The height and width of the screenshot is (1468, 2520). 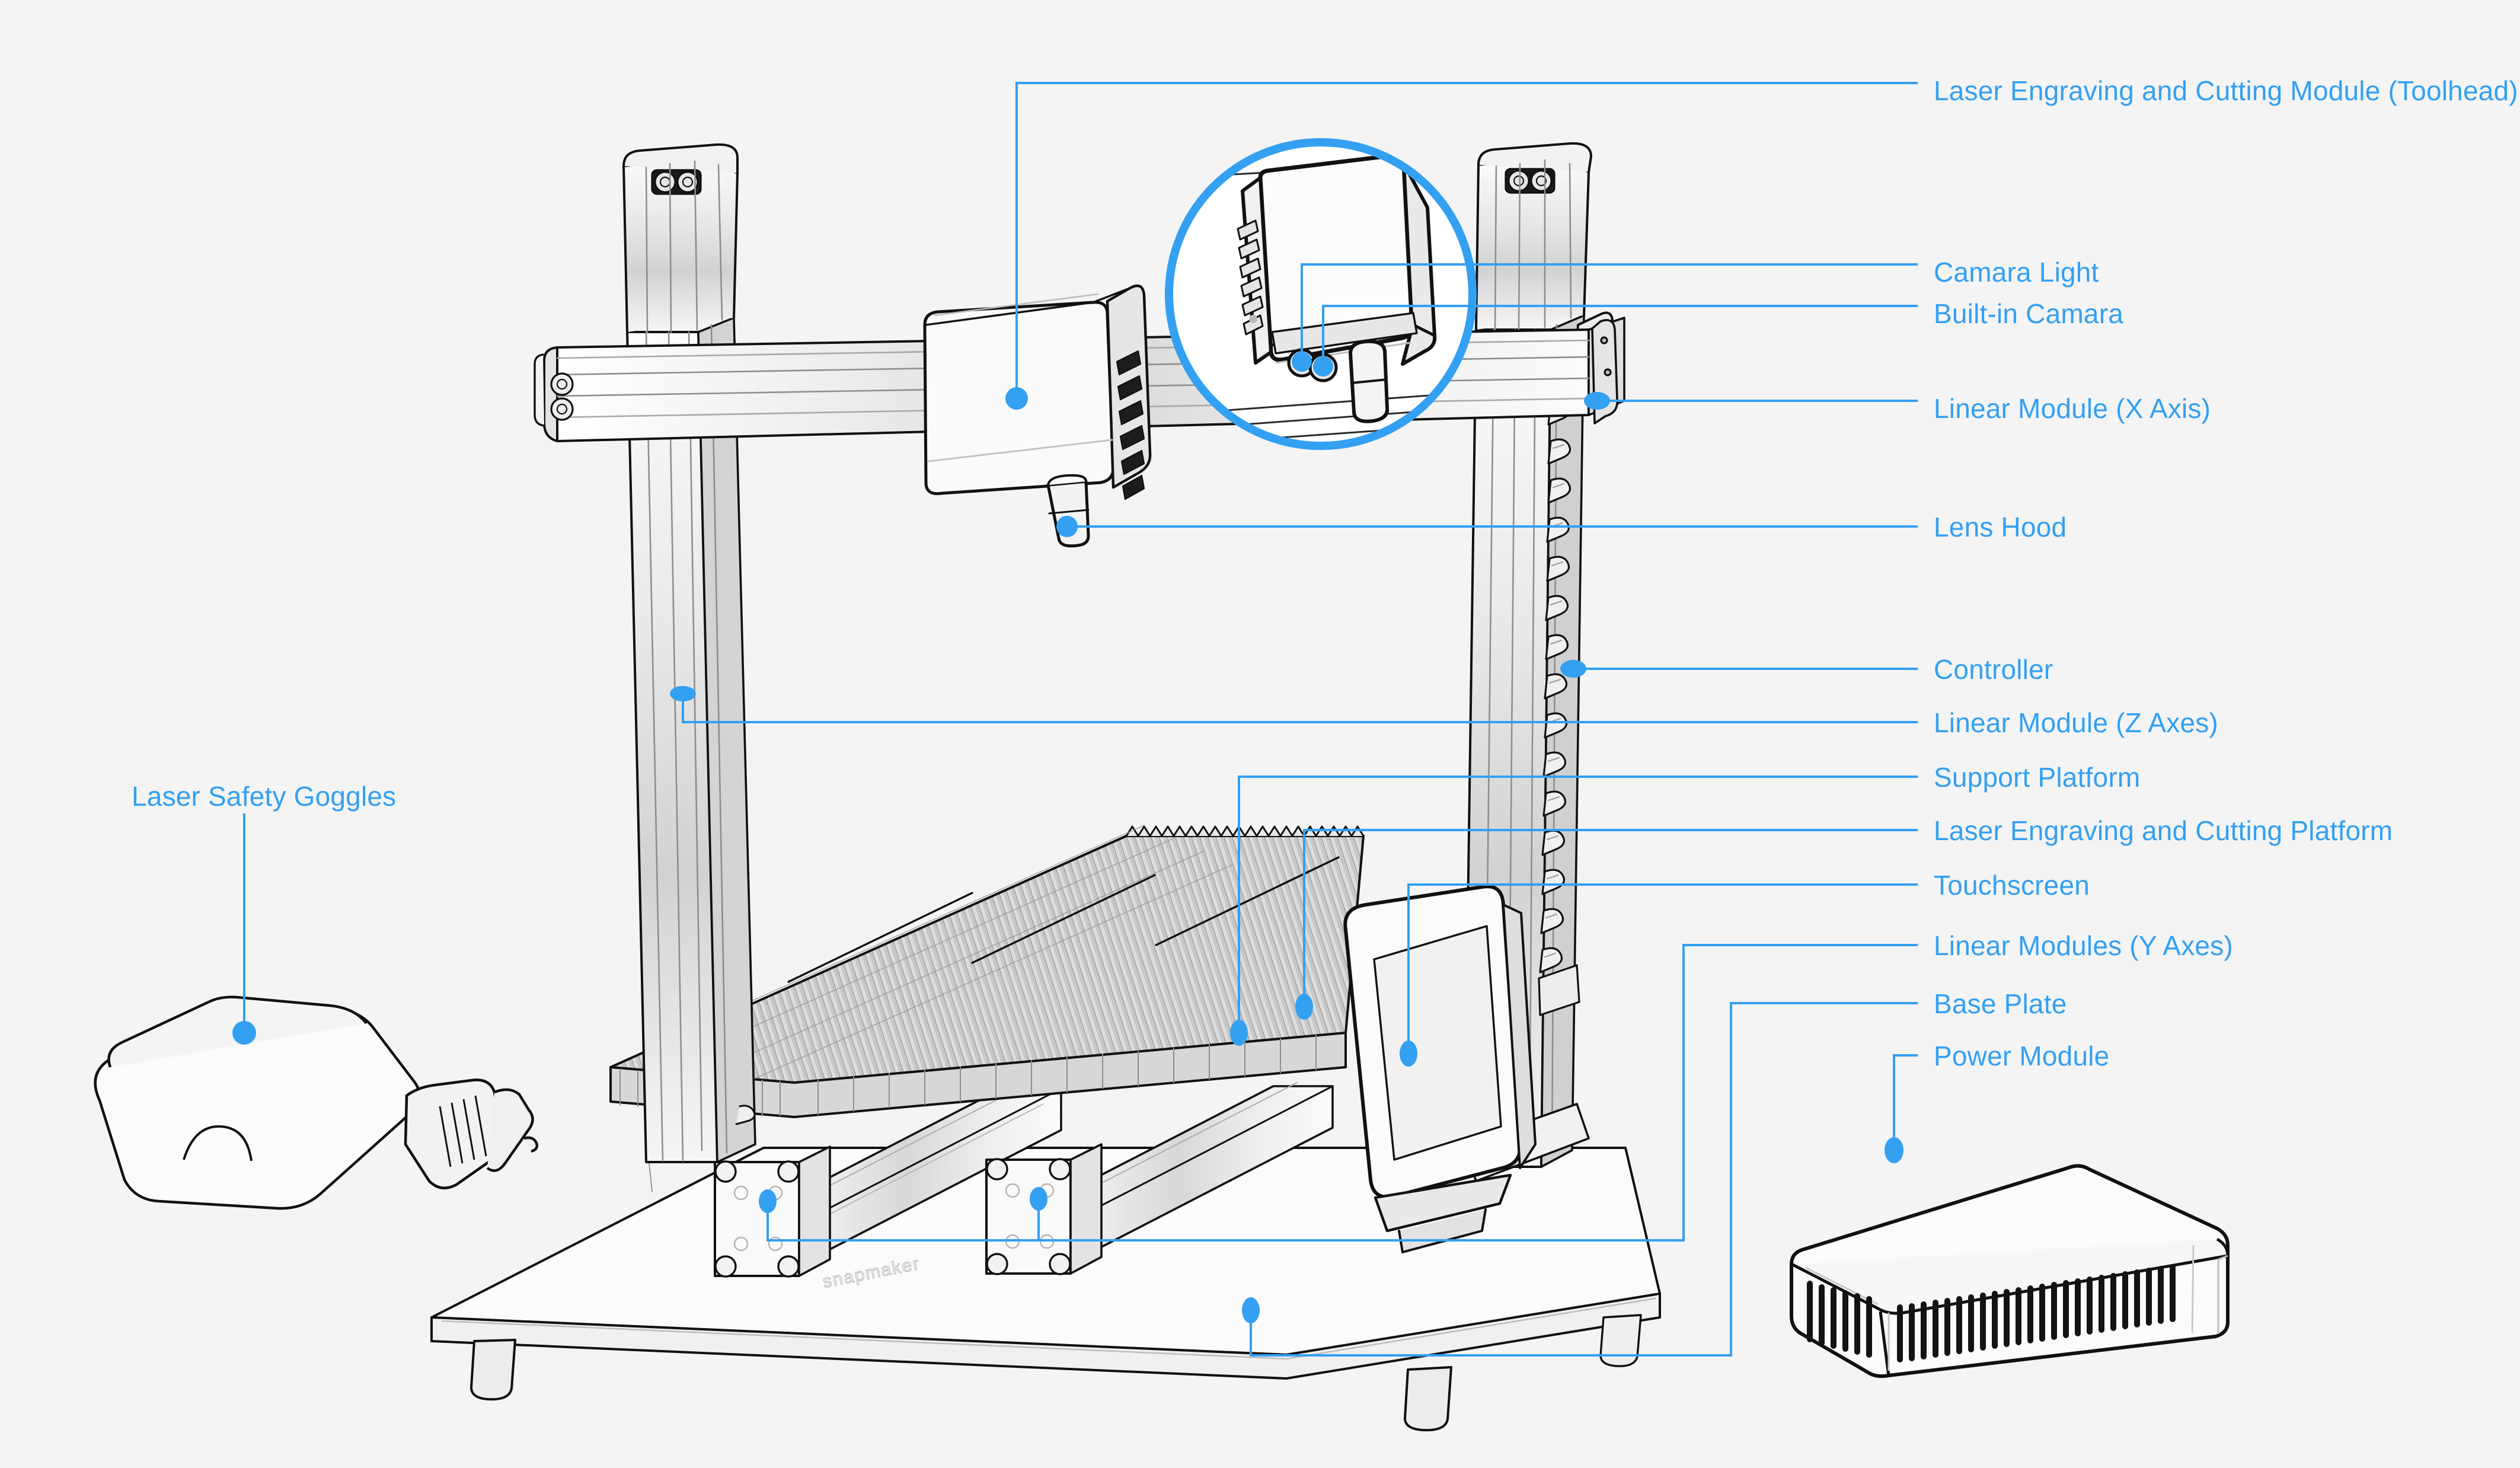 What do you see at coordinates (1739, 669) in the screenshot?
I see `leader-controller` at bounding box center [1739, 669].